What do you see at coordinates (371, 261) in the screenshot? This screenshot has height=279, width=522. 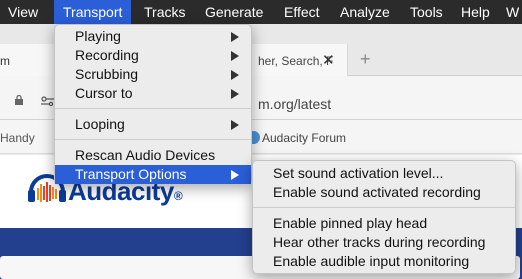 I see `menu-item-label: Enable audible input monitoring` at bounding box center [371, 261].